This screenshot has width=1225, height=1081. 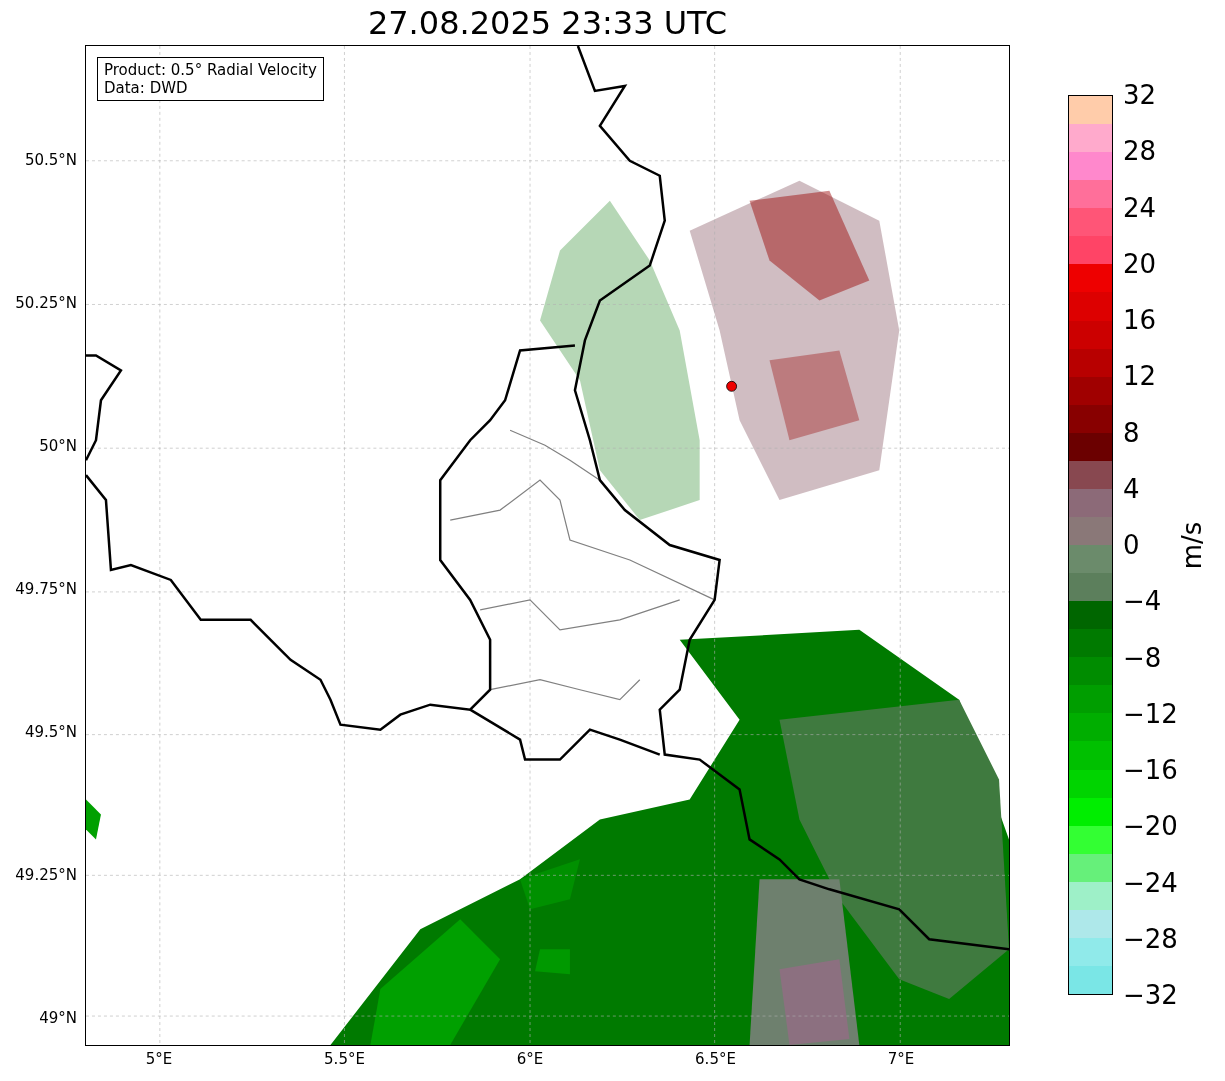 What do you see at coordinates (1150, 882) in the screenshot?
I see `colorbar-tick-label: −24` at bounding box center [1150, 882].